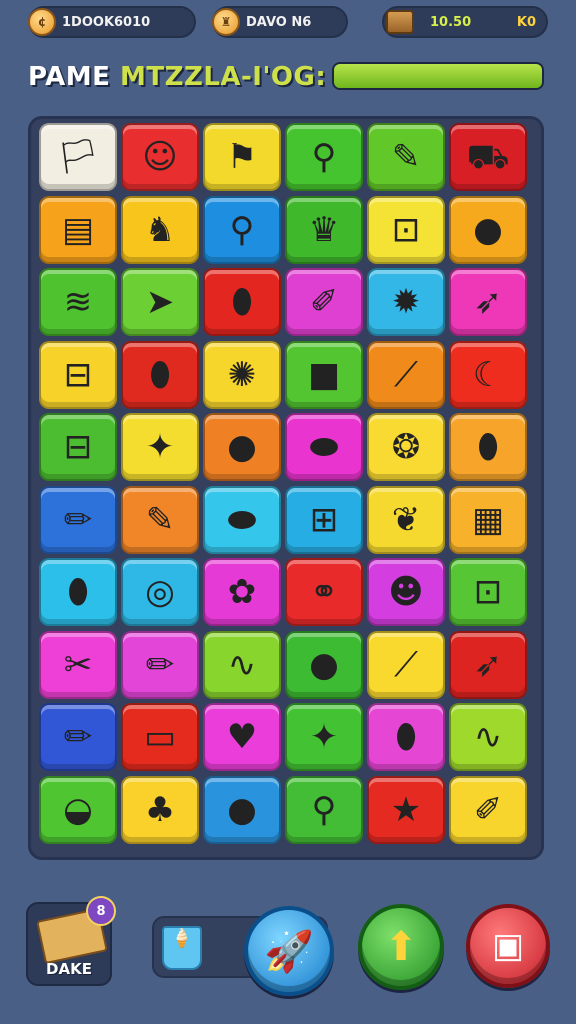  Describe the element at coordinates (508, 946) in the screenshot. I see `shop-button: ▣` at that location.